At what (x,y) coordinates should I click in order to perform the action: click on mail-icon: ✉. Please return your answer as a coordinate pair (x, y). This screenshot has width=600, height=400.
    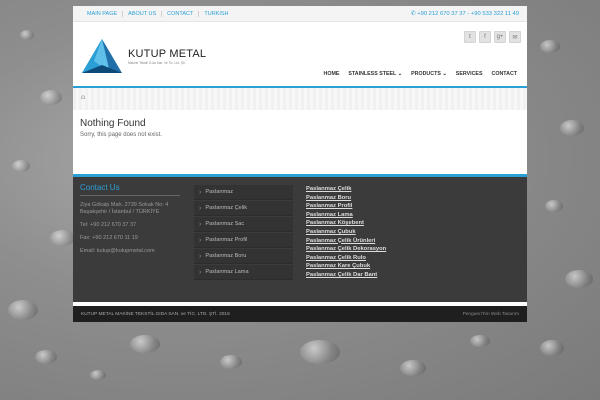
    Looking at the image, I should click on (515, 37).